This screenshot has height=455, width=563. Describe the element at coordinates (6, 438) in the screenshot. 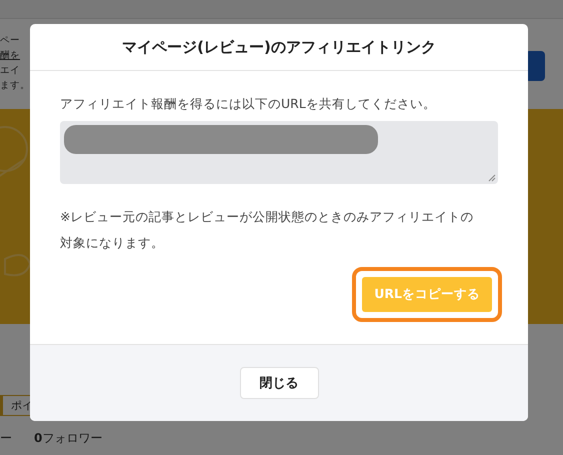

I see `stat-text: ー` at that location.